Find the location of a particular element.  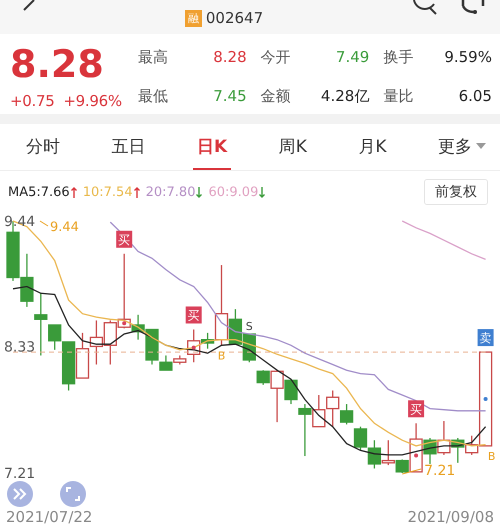

ma-value: MA5:7.66 is located at coordinates (39, 192).